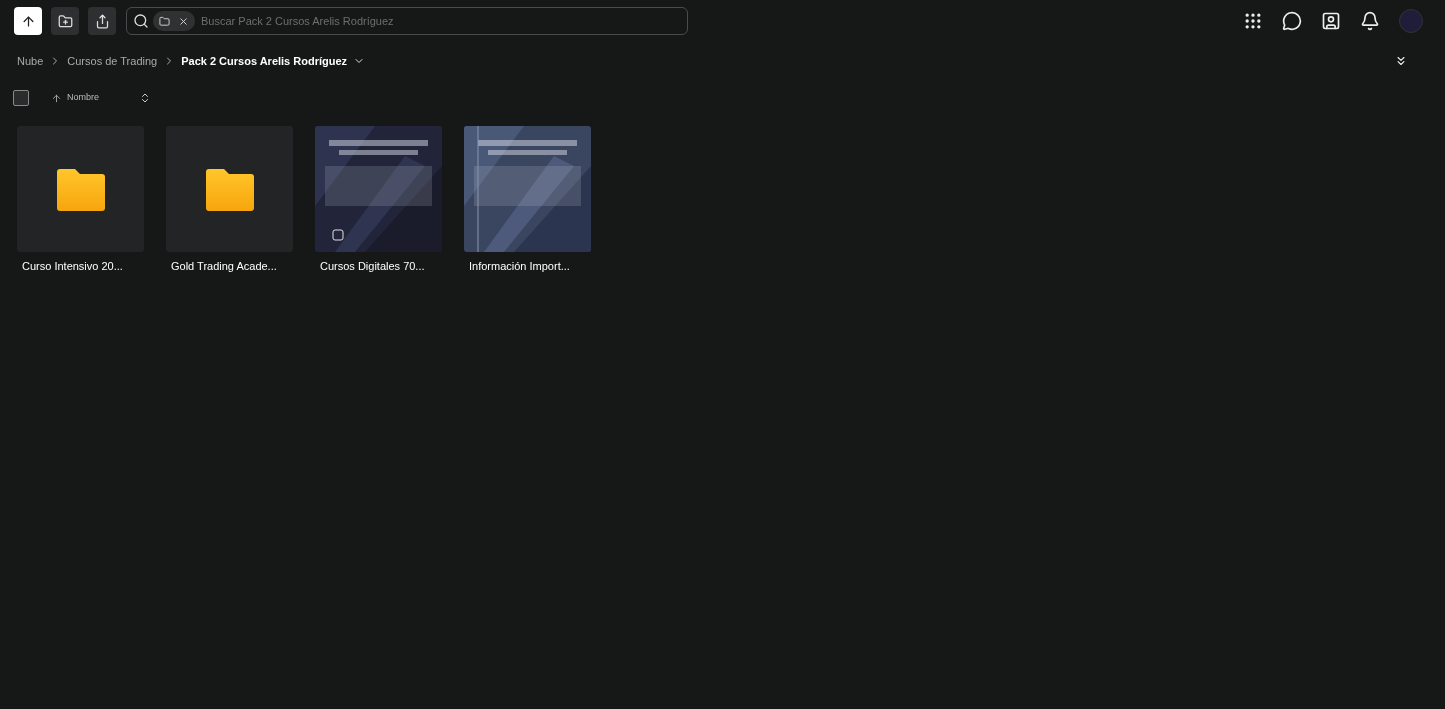 This screenshot has height=709, width=1445. I want to click on share-button, so click(102, 21).